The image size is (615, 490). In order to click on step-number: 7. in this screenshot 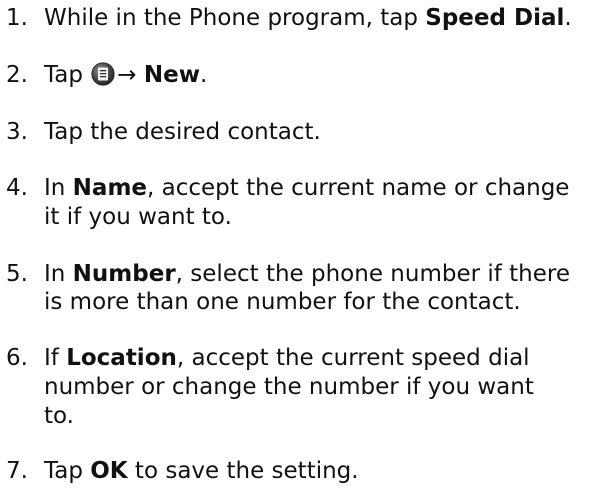, I will do `click(17, 471)`.